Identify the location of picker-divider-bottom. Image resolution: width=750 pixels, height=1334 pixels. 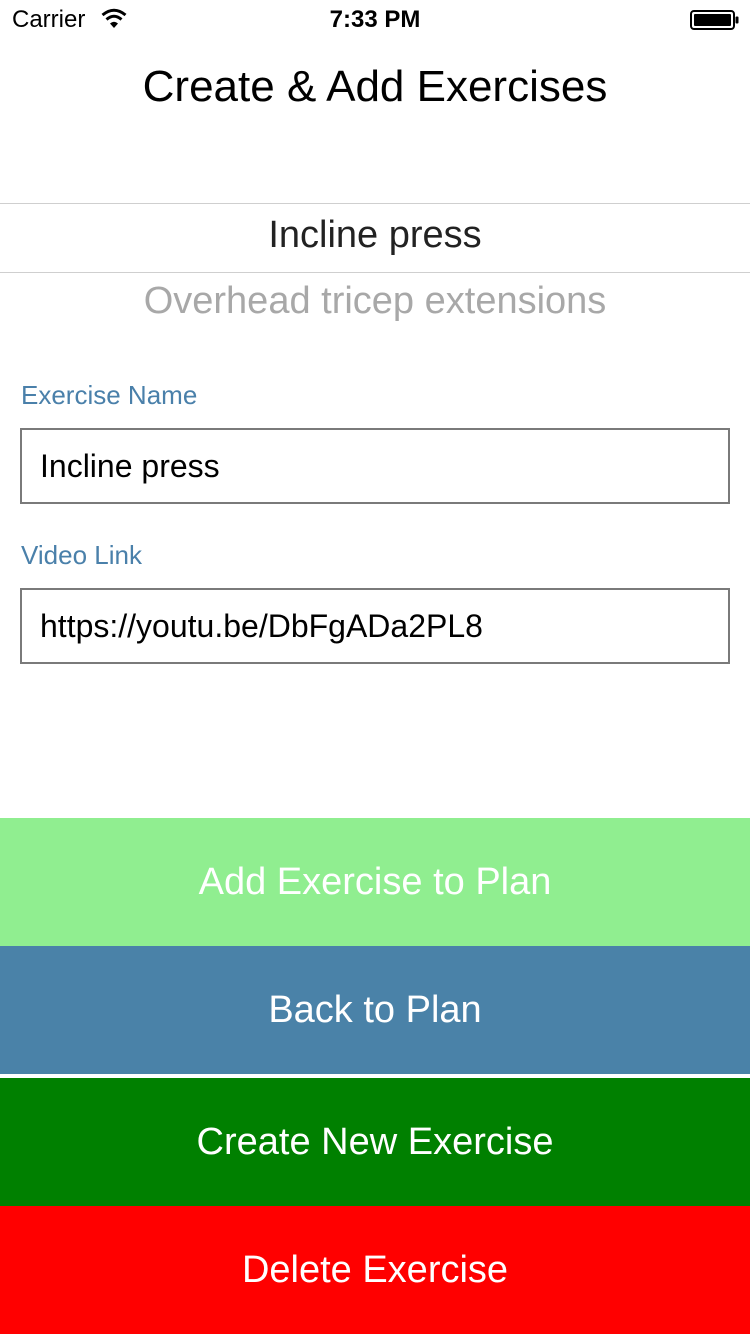
(375, 272).